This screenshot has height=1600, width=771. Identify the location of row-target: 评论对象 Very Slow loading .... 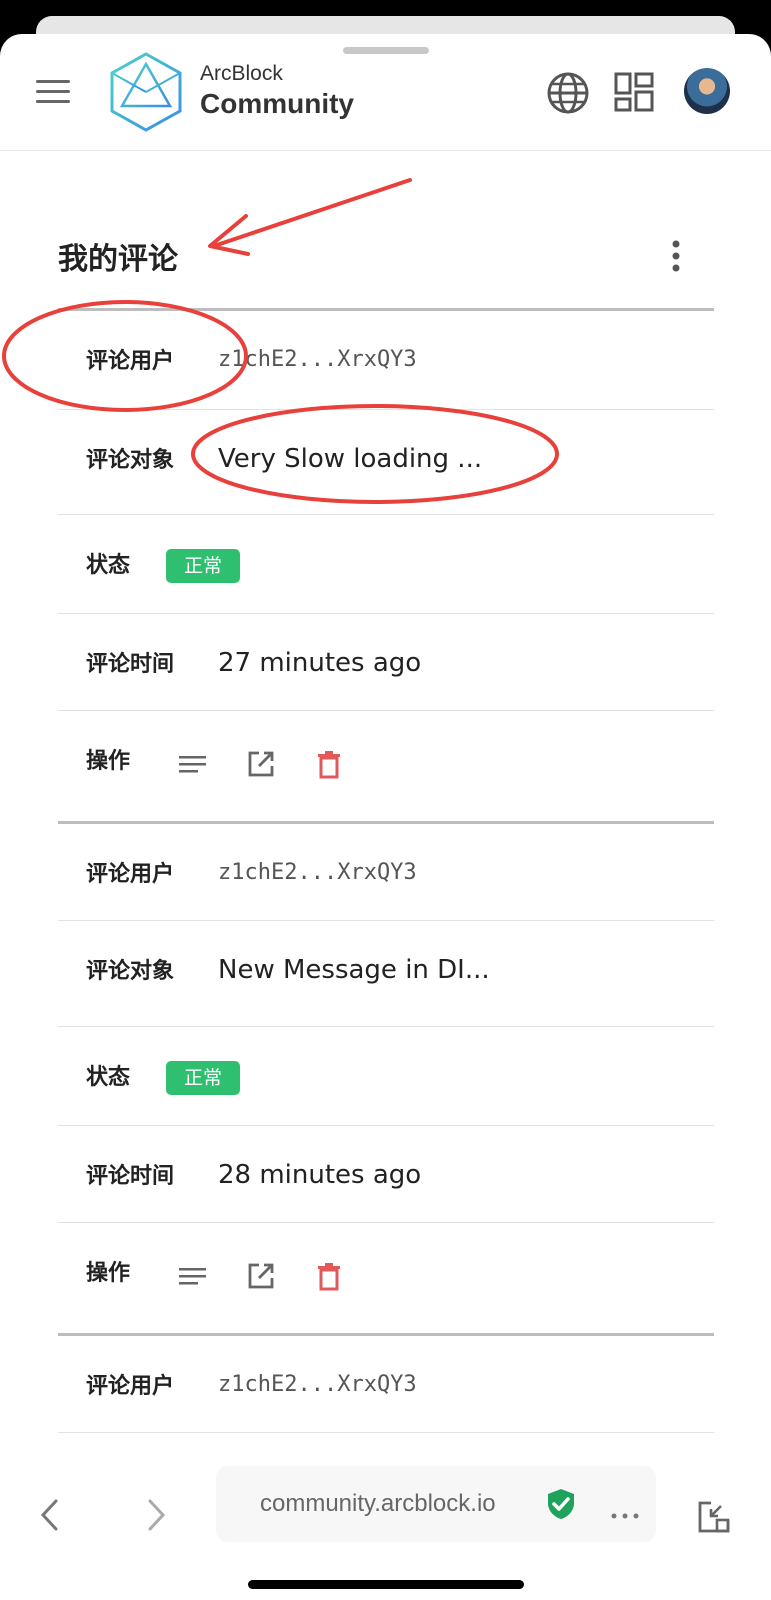
(386, 462).